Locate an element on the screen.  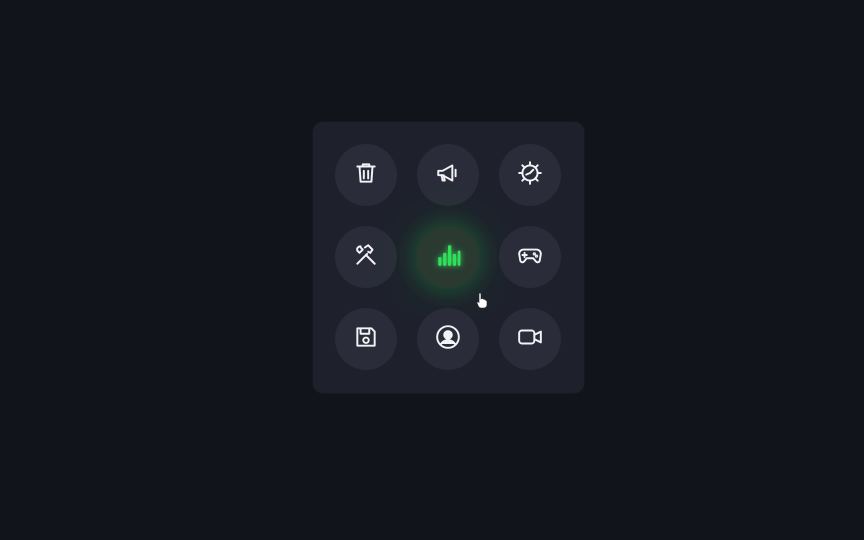
settings-button is located at coordinates (530, 175).